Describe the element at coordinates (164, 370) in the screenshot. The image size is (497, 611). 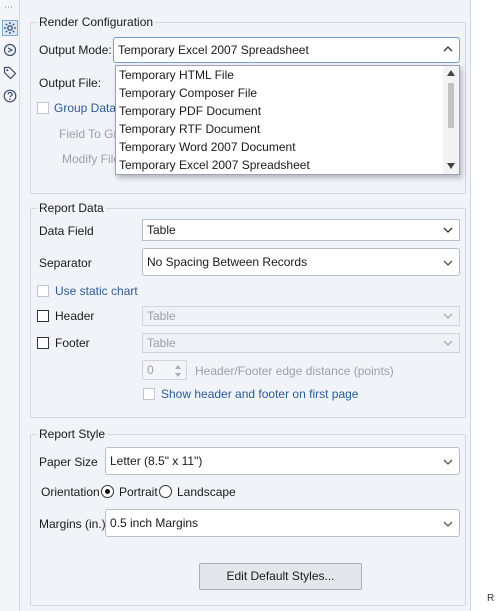
I see `edge-distance-spinner: 0` at that location.